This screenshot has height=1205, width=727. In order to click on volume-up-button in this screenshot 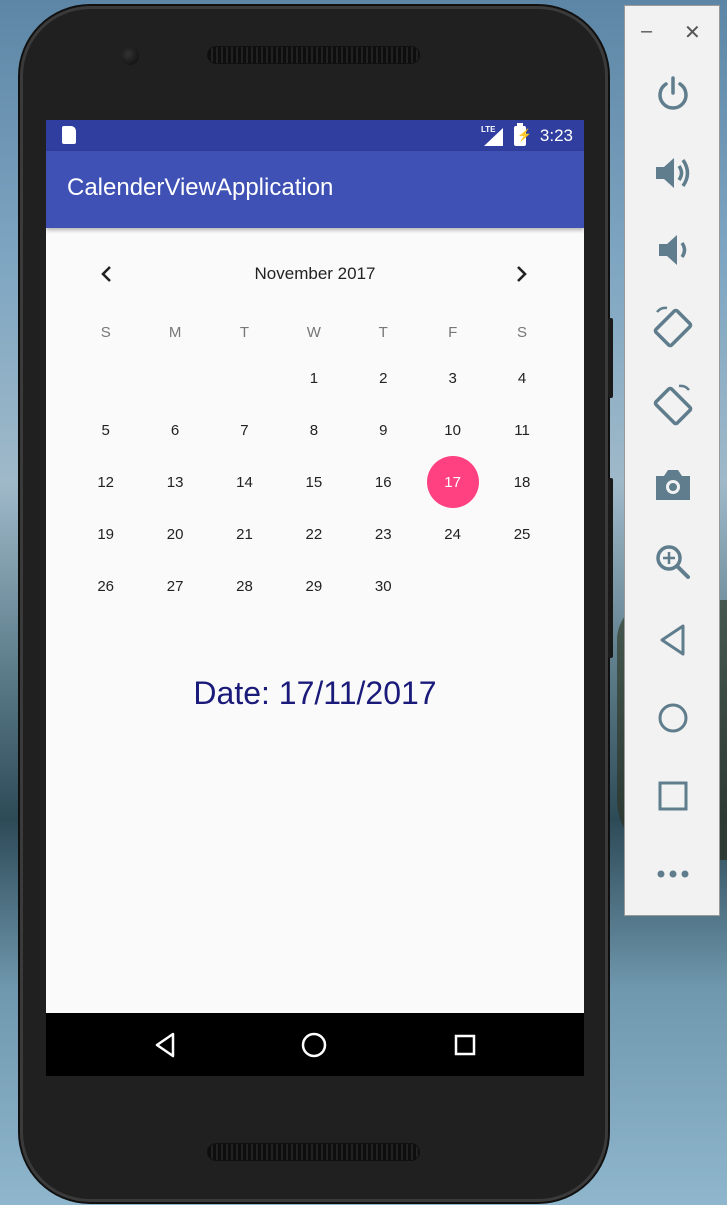, I will do `click(673, 173)`.